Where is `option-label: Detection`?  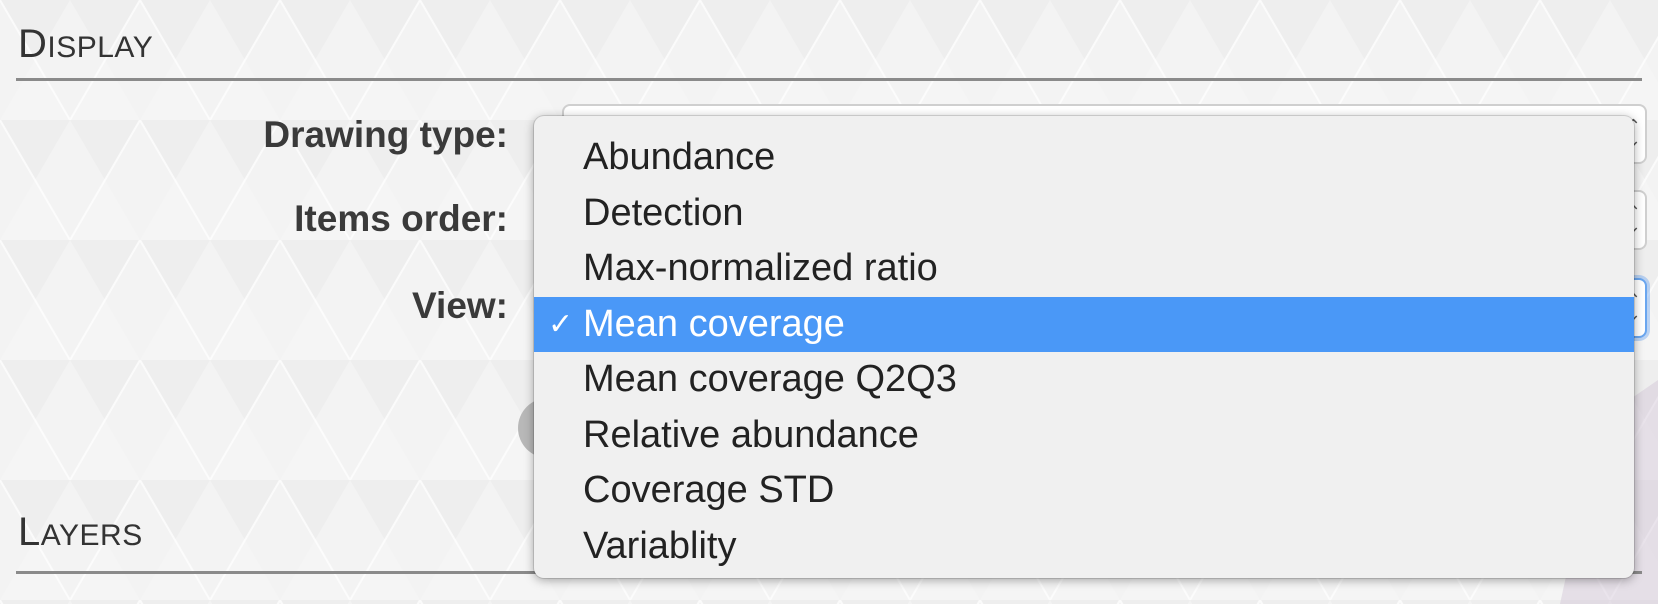 option-label: Detection is located at coordinates (663, 212).